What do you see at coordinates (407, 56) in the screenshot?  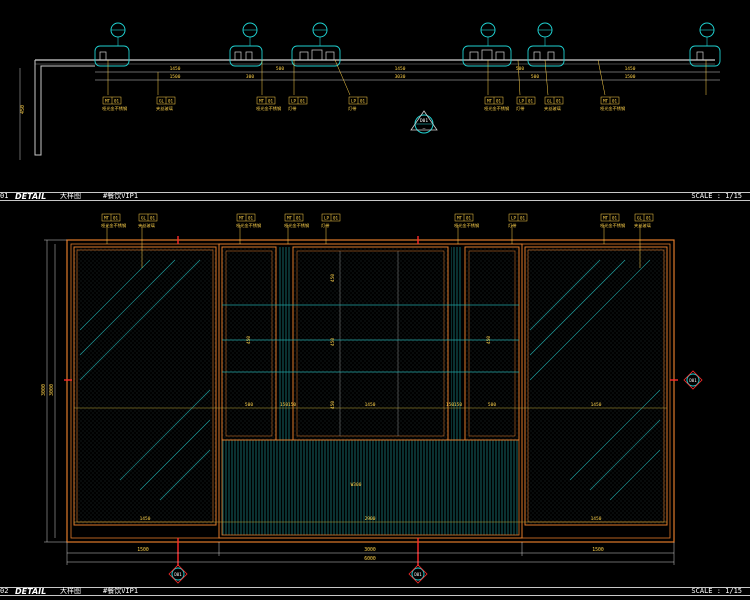 I see `plan-joint-bubbles` at bounding box center [407, 56].